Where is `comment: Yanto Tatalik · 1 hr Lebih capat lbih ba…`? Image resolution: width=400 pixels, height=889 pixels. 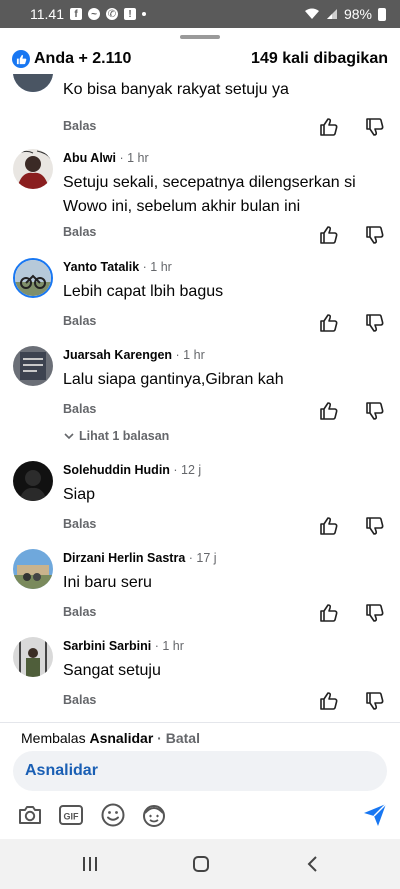
comment: Yanto Tatalik · 1 hr Lebih capat lbih ba… is located at coordinates (200, 302).